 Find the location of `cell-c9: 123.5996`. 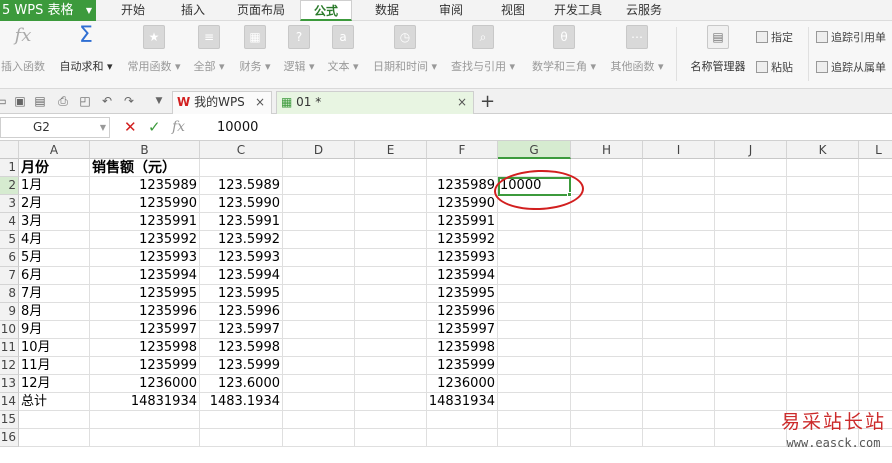

cell-c9: 123.5996 is located at coordinates (241, 312).